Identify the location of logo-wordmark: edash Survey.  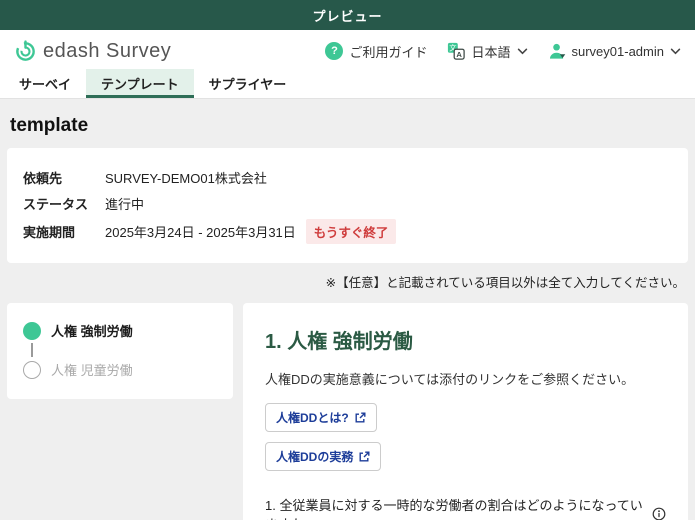
(107, 50).